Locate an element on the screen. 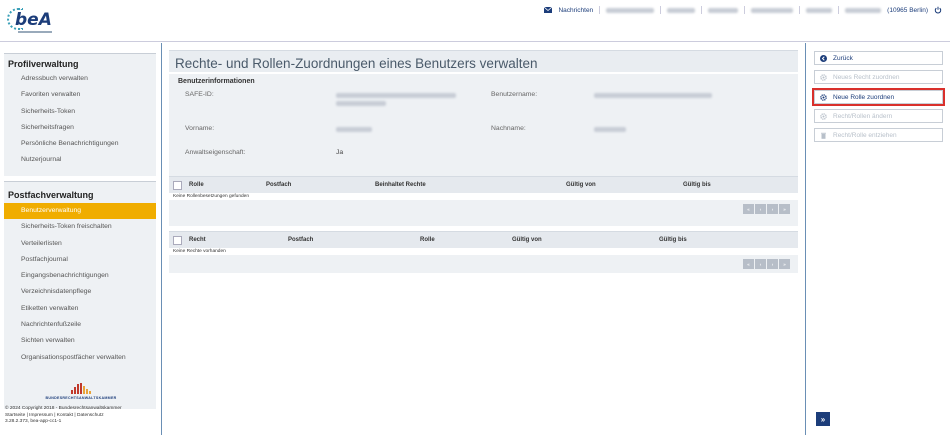 The image size is (950, 435). sidebar-item-unlock-token: Sicherheits-Token freischalten is located at coordinates (80, 227).